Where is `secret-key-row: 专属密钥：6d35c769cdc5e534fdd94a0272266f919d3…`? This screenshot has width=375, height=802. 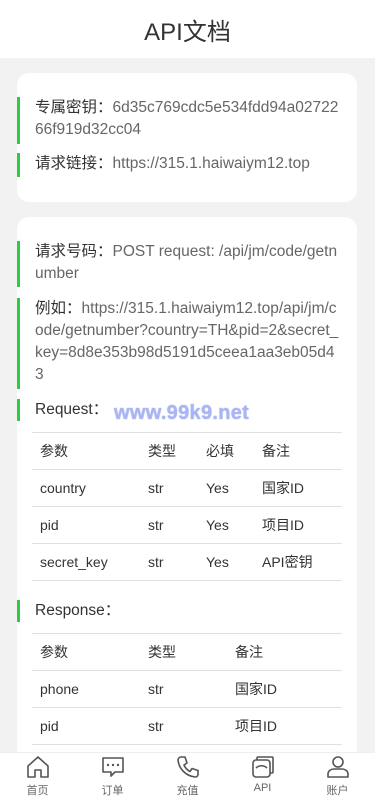
secret-key-row: 专属密钥：6d35c769cdc5e534fdd94a0272266f919d3… is located at coordinates (187, 120).